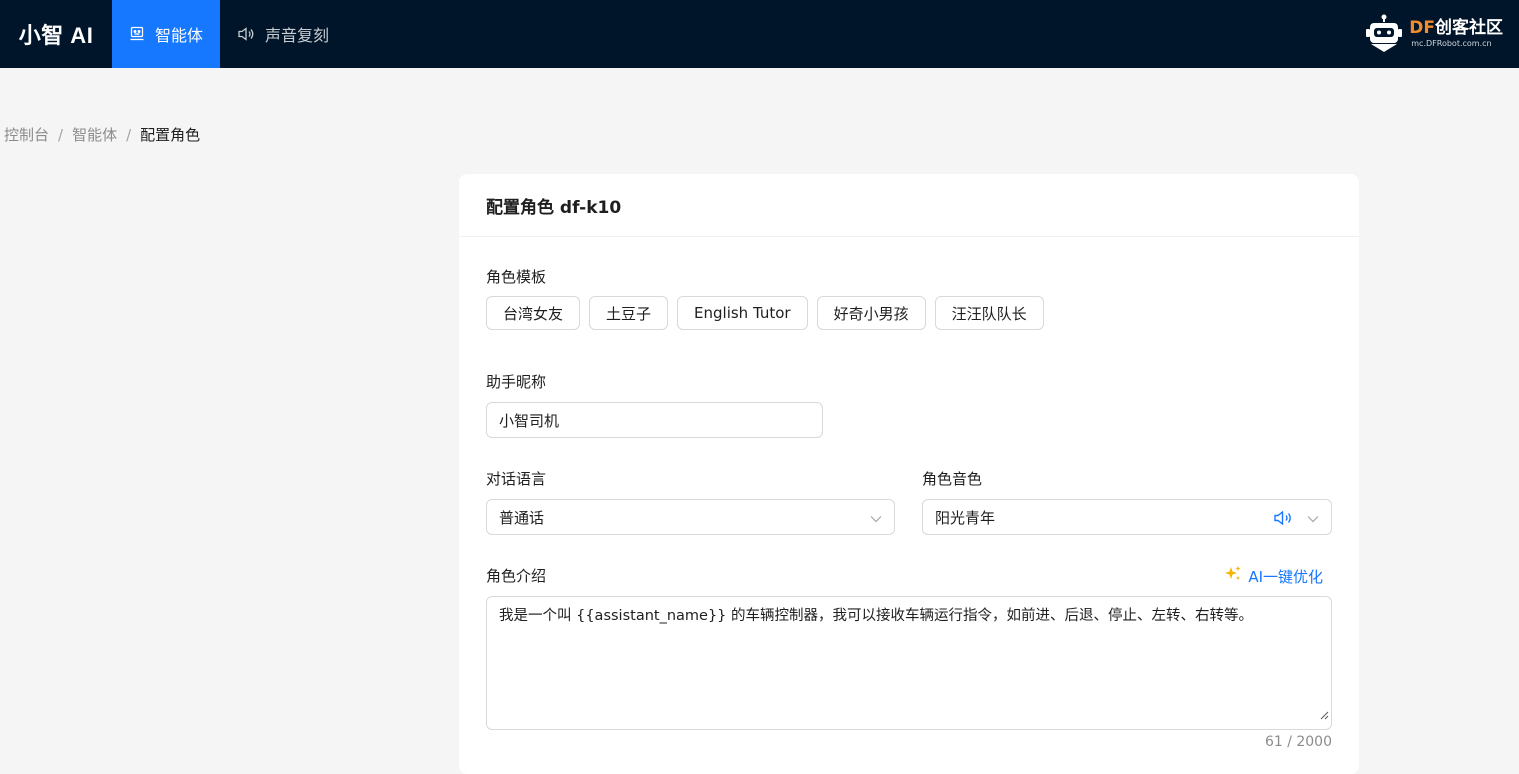 The width and height of the screenshot is (1519, 774). I want to click on template-button: 汪汪队队长, so click(989, 313).